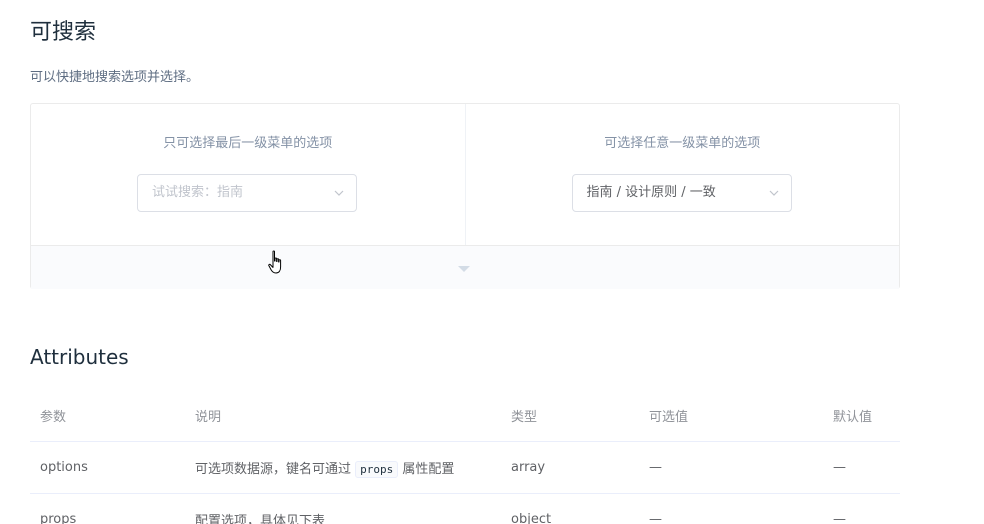 This screenshot has width=984, height=524. Describe the element at coordinates (861, 415) in the screenshot. I see `column-header-default: 默认值` at that location.